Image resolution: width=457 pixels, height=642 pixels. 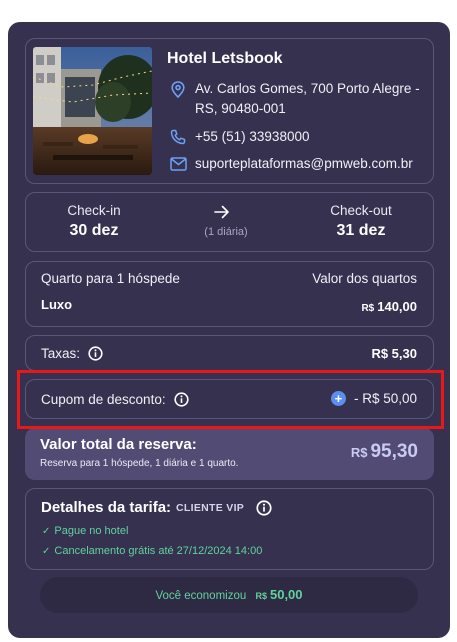 I want to click on phone-icon, so click(x=178, y=137).